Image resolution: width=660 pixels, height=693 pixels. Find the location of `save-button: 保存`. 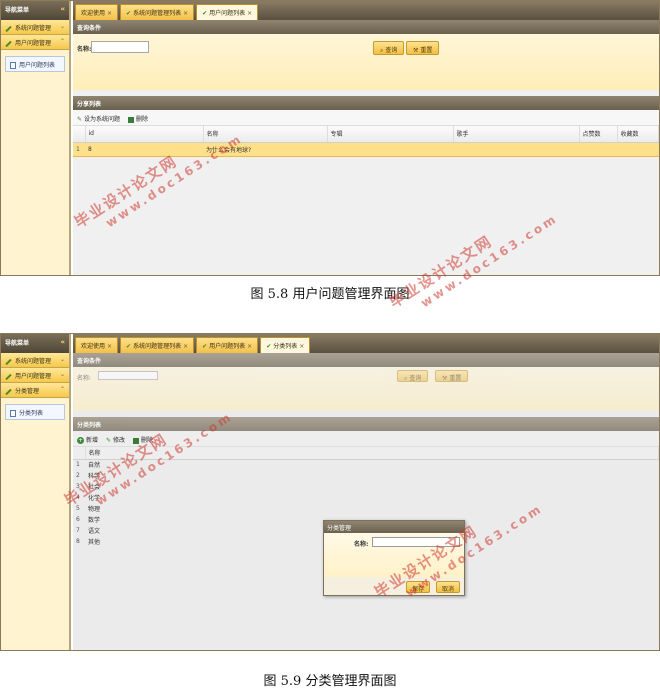

save-button: 保存 is located at coordinates (418, 587).